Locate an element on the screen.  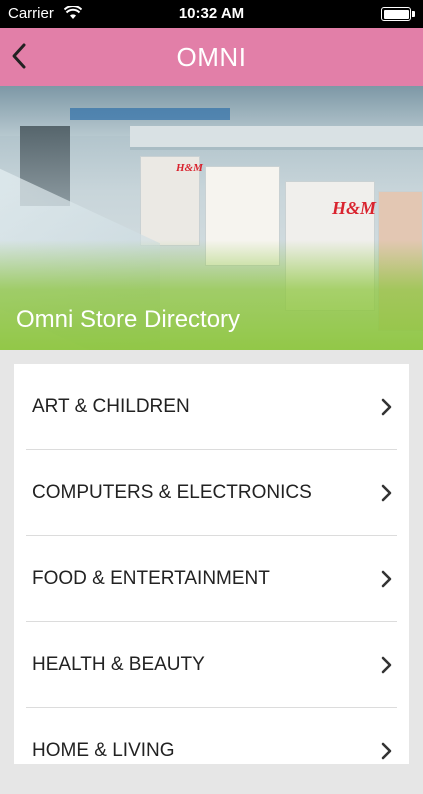
list-item-label: FOOD & ENTERTAINMENT is located at coordinates (151, 578).